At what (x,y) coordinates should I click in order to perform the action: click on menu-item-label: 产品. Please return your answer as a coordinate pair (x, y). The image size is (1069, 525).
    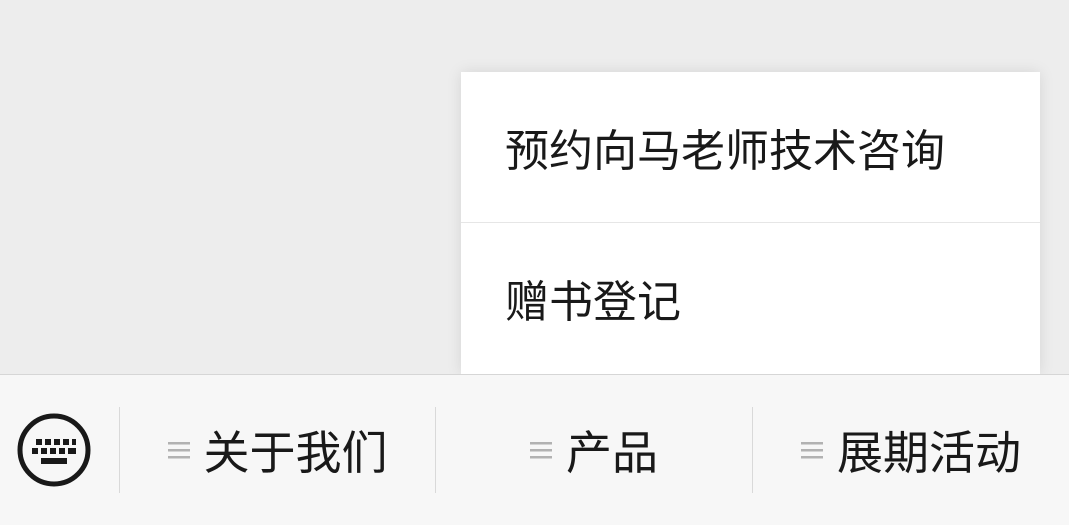
    Looking at the image, I should click on (612, 453).